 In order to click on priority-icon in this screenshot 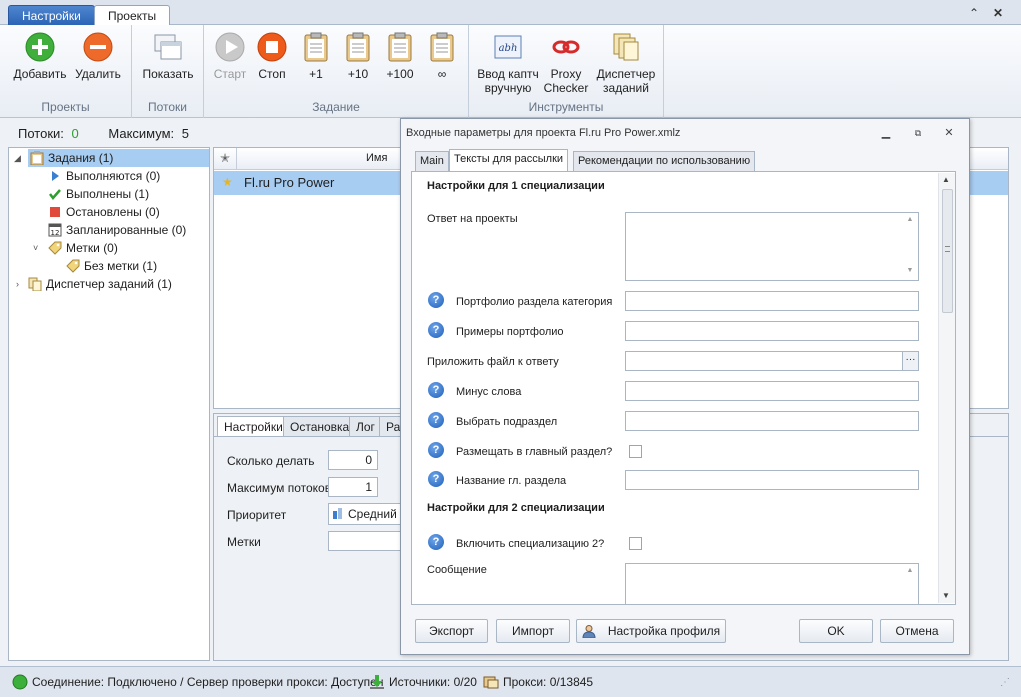, I will do `click(340, 513)`.